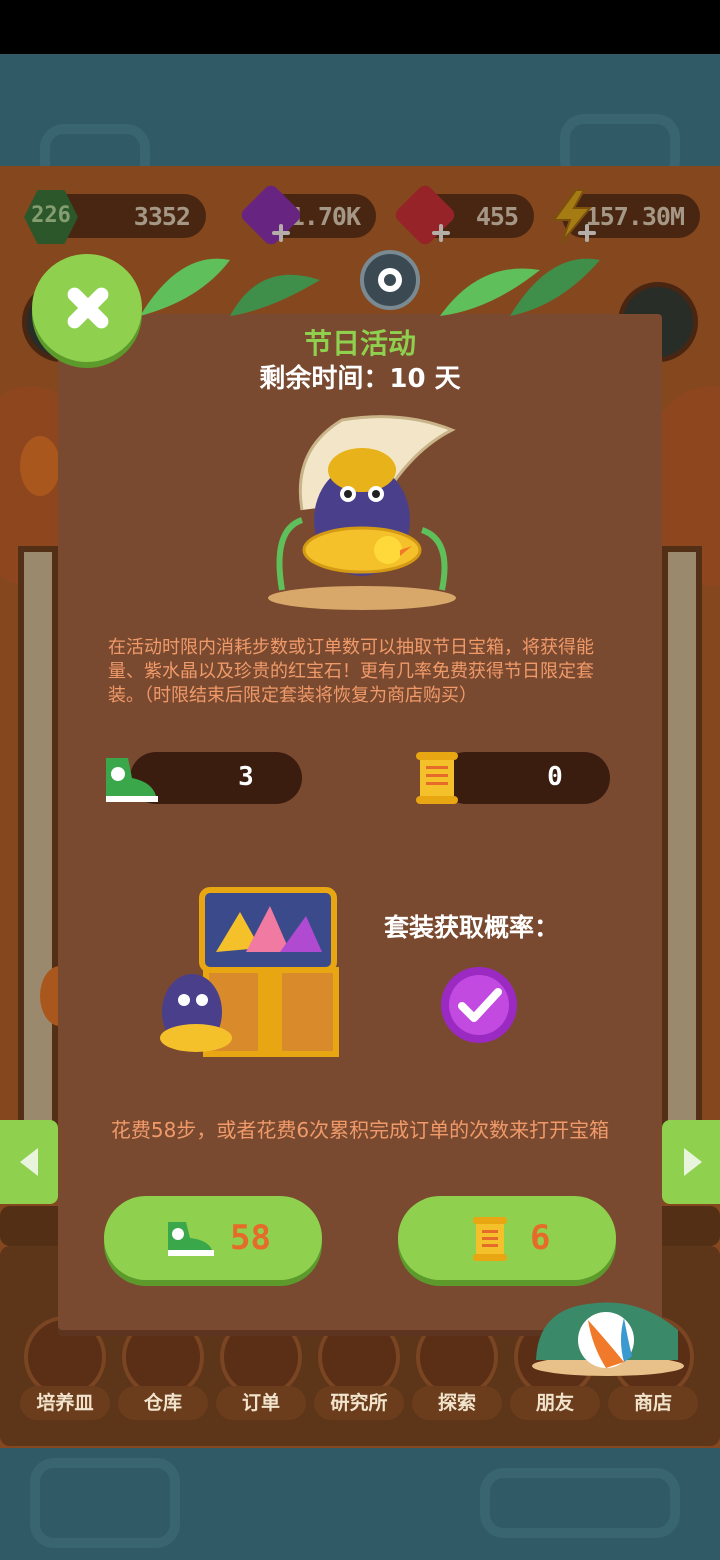 Image resolution: width=720 pixels, height=1560 pixels. What do you see at coordinates (163, 1403) in the screenshot?
I see `nav-label: 仓库` at bounding box center [163, 1403].